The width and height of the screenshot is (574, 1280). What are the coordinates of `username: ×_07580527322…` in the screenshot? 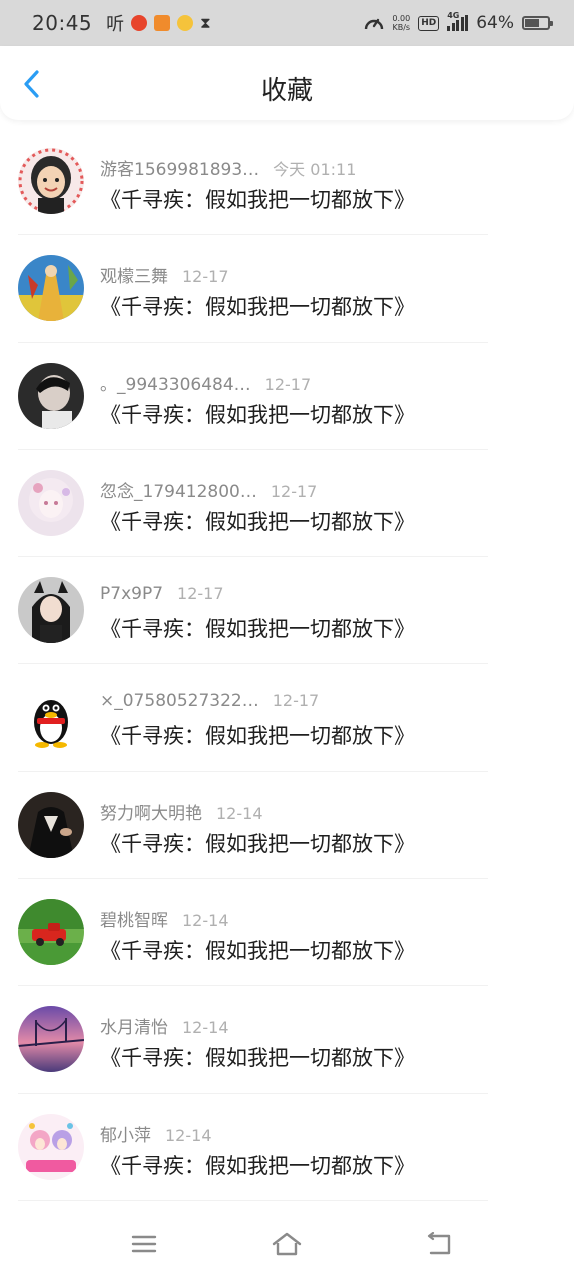 It's located at (179, 701).